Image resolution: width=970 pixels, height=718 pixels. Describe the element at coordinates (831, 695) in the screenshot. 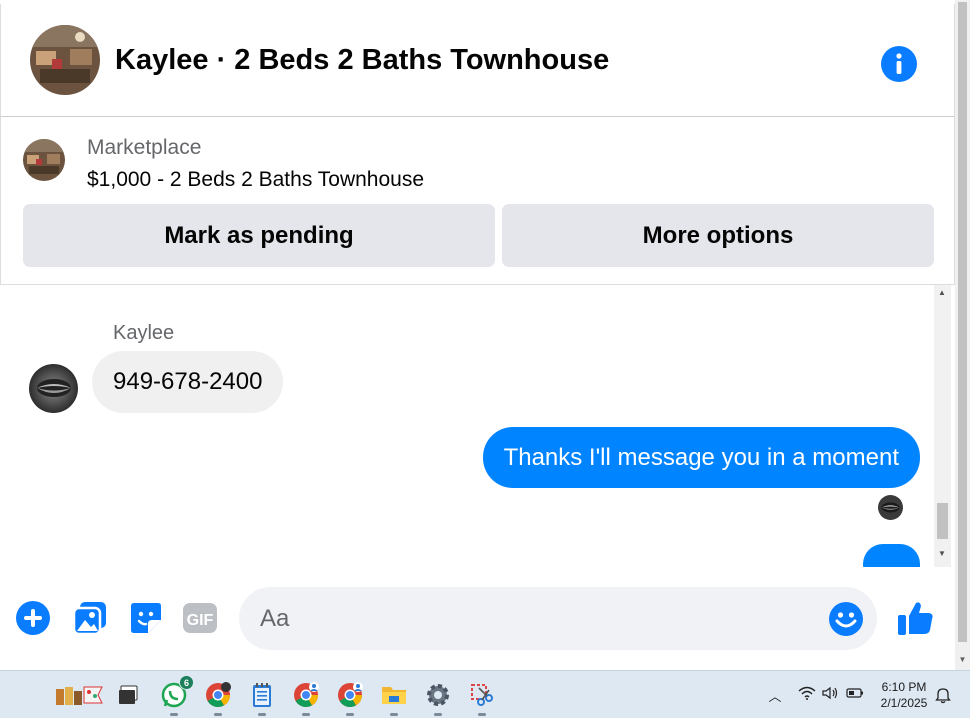

I see `volume-icon` at that location.